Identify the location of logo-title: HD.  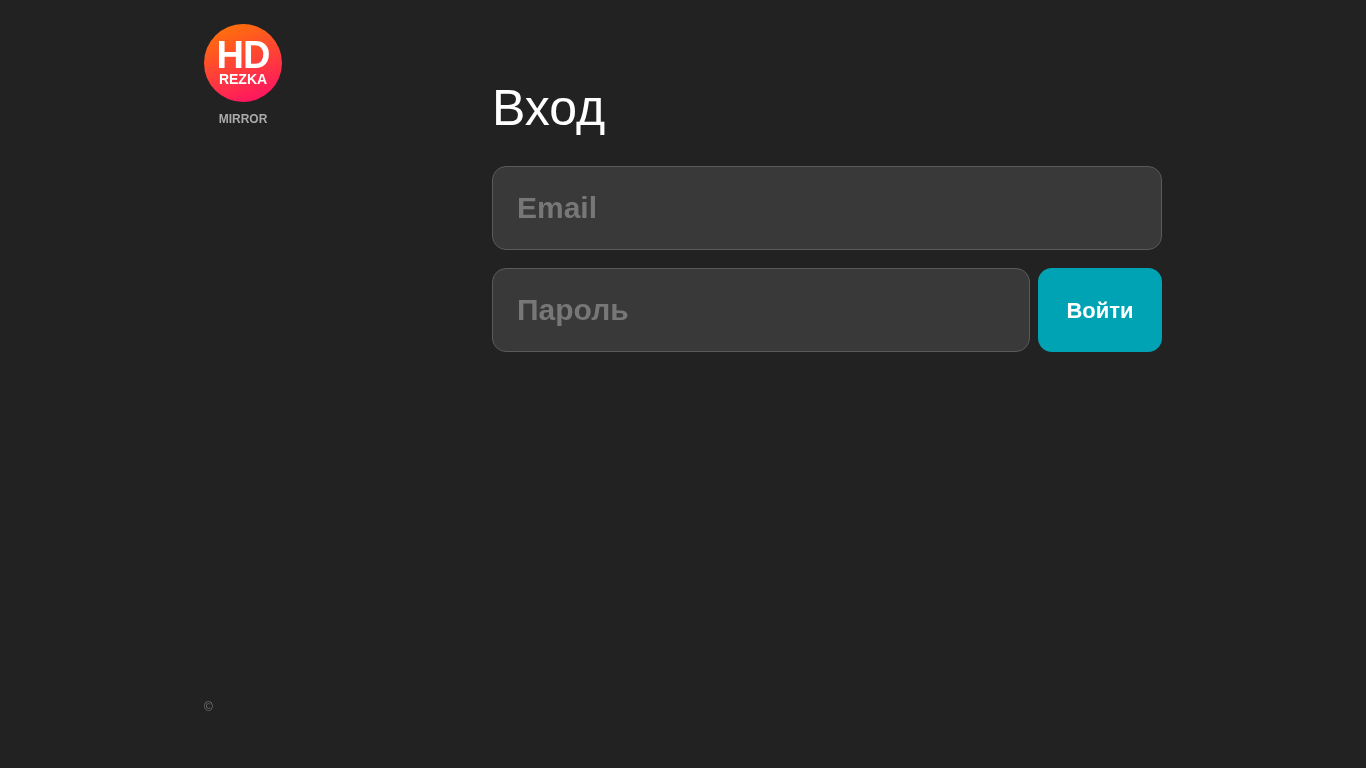
(243, 55).